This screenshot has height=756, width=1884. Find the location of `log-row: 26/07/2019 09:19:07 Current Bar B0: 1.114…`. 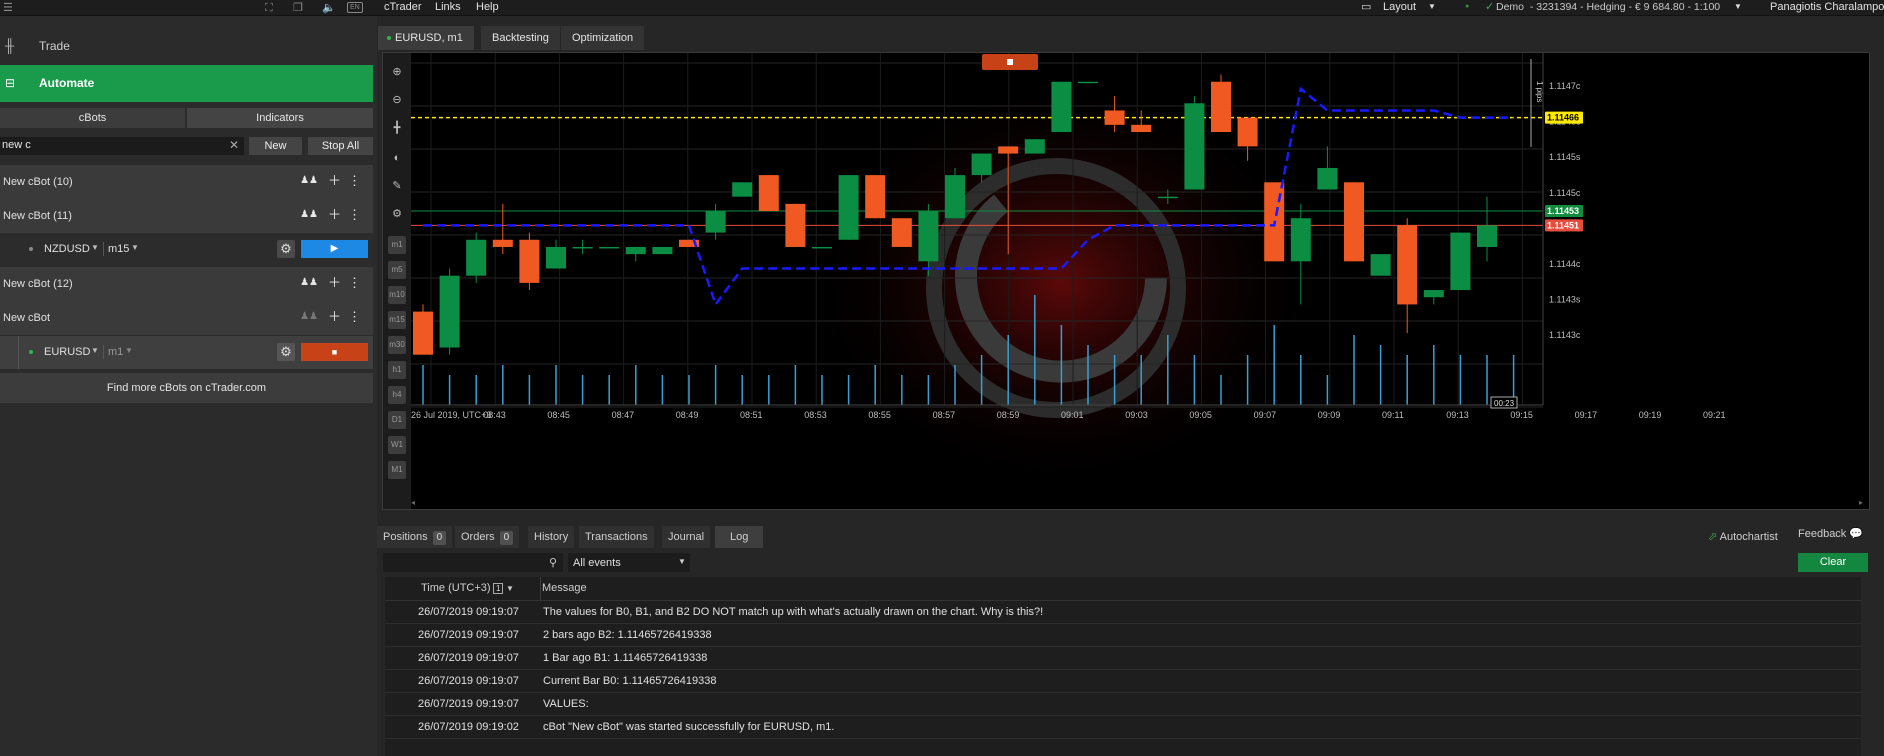

log-row: 26/07/2019 09:19:07 Current Bar B0: 1.114… is located at coordinates (1123, 681).